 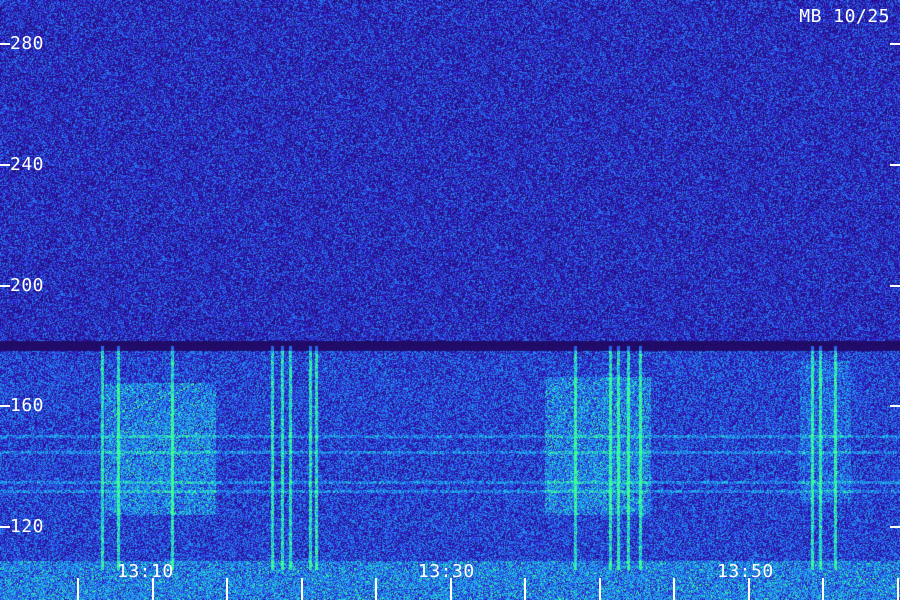 I want to click on station-tag: MB 10/25, so click(x=844, y=16).